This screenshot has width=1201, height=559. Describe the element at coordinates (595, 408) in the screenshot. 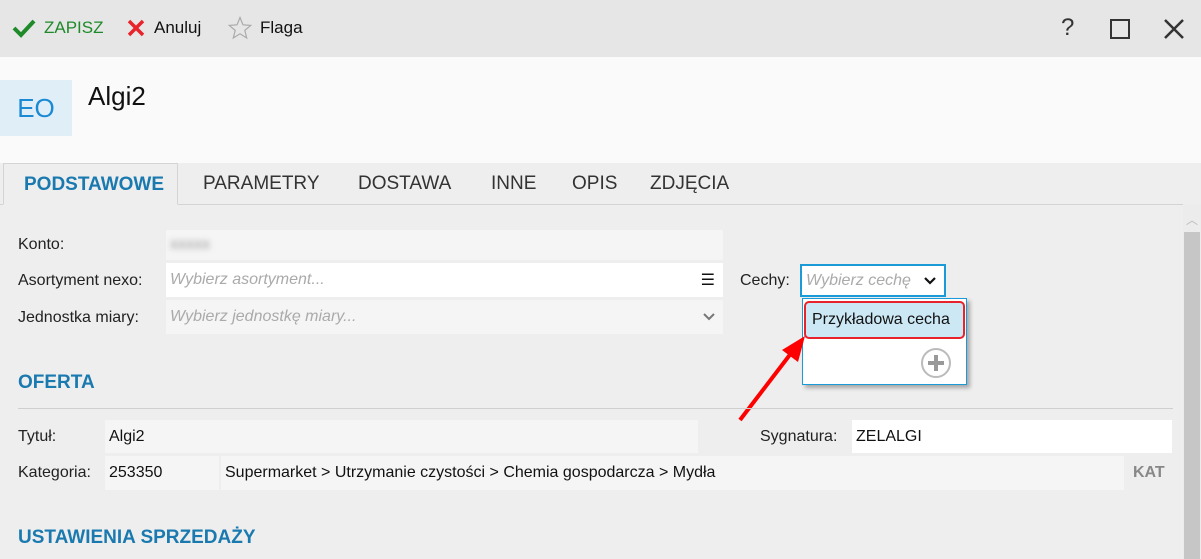

I see `divider` at that location.